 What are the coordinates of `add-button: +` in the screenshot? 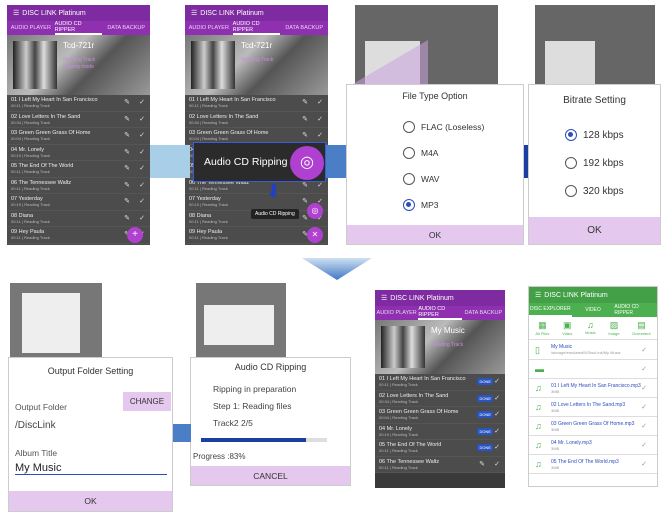 It's located at (135, 235).